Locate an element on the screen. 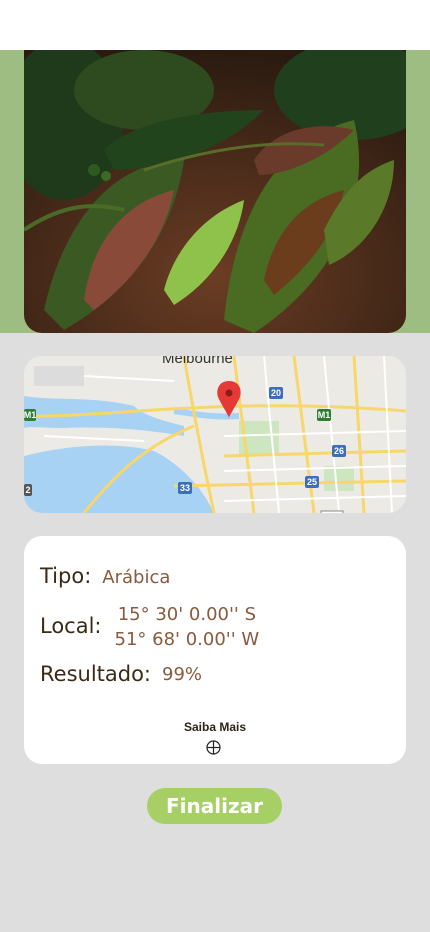 The image size is (430, 932). tipo-value: Arábica is located at coordinates (136, 577).